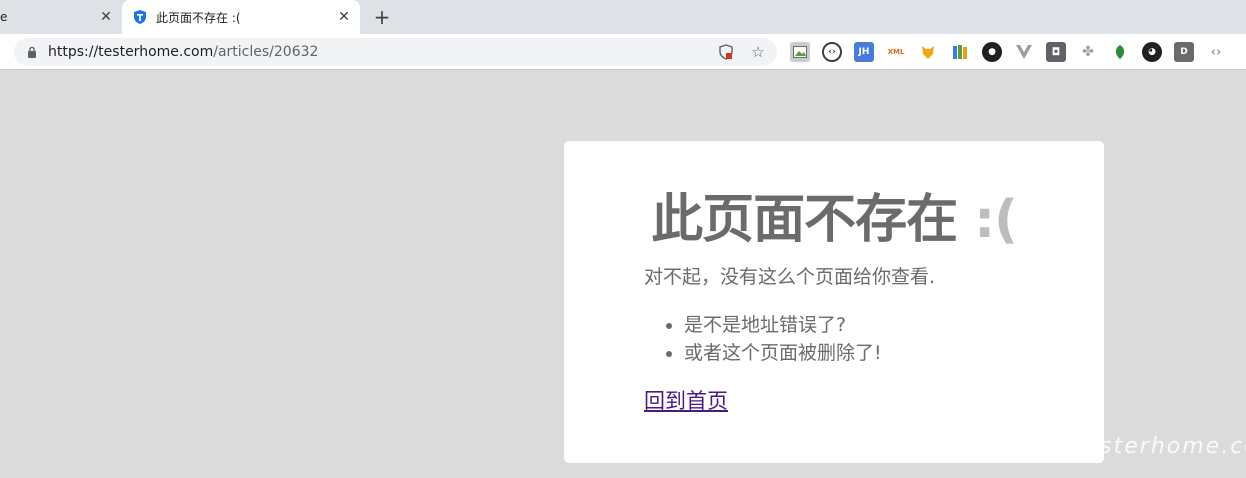 The image size is (1246, 478). I want to click on address-bar: https://testerhome.com/articles/20632 ☆, so click(395, 52).